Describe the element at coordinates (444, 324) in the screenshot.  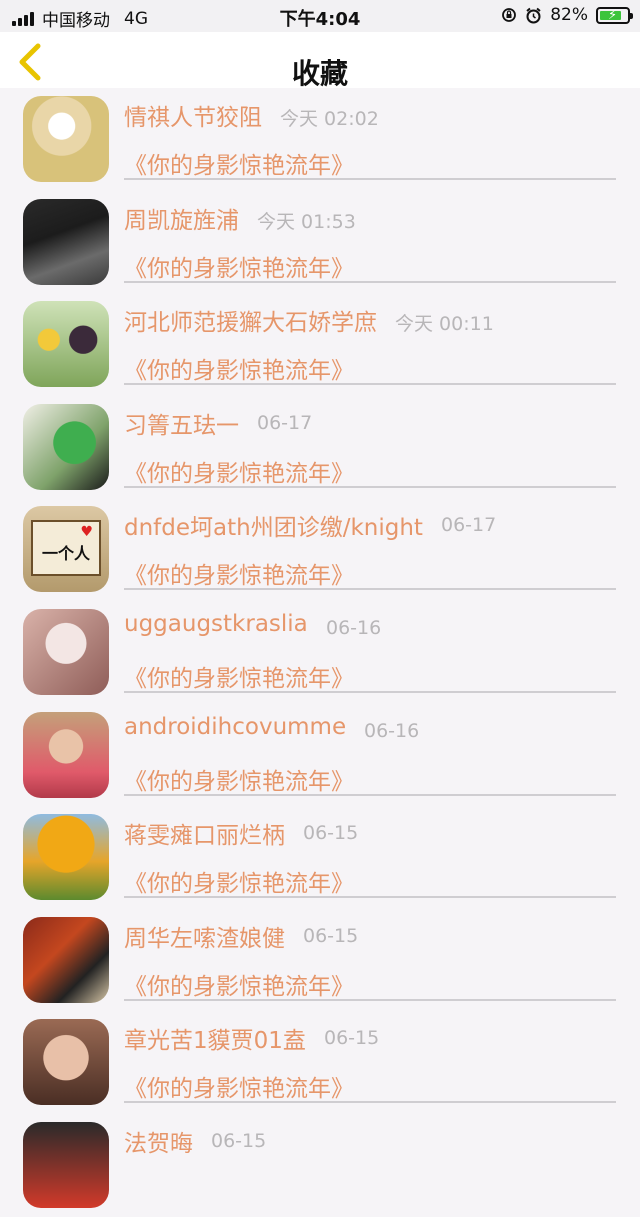
I see `post-time: 今天 00:11` at that location.